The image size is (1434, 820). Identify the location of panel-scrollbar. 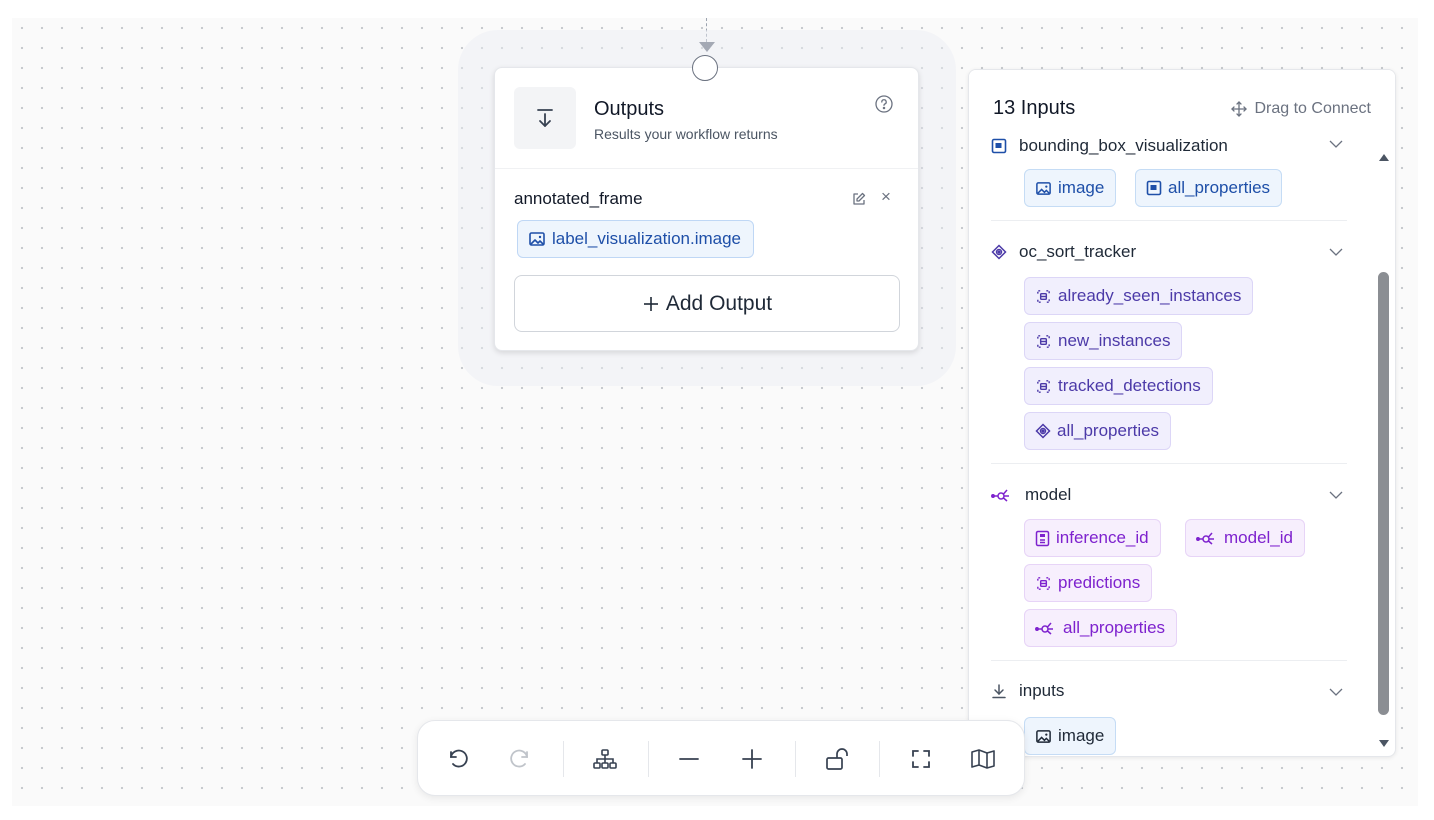
(1384, 446).